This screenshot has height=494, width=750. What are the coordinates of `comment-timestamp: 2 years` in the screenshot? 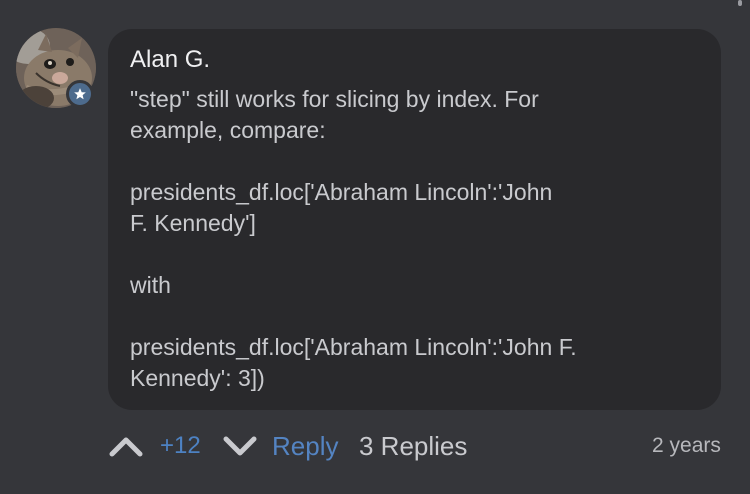 It's located at (686, 445).